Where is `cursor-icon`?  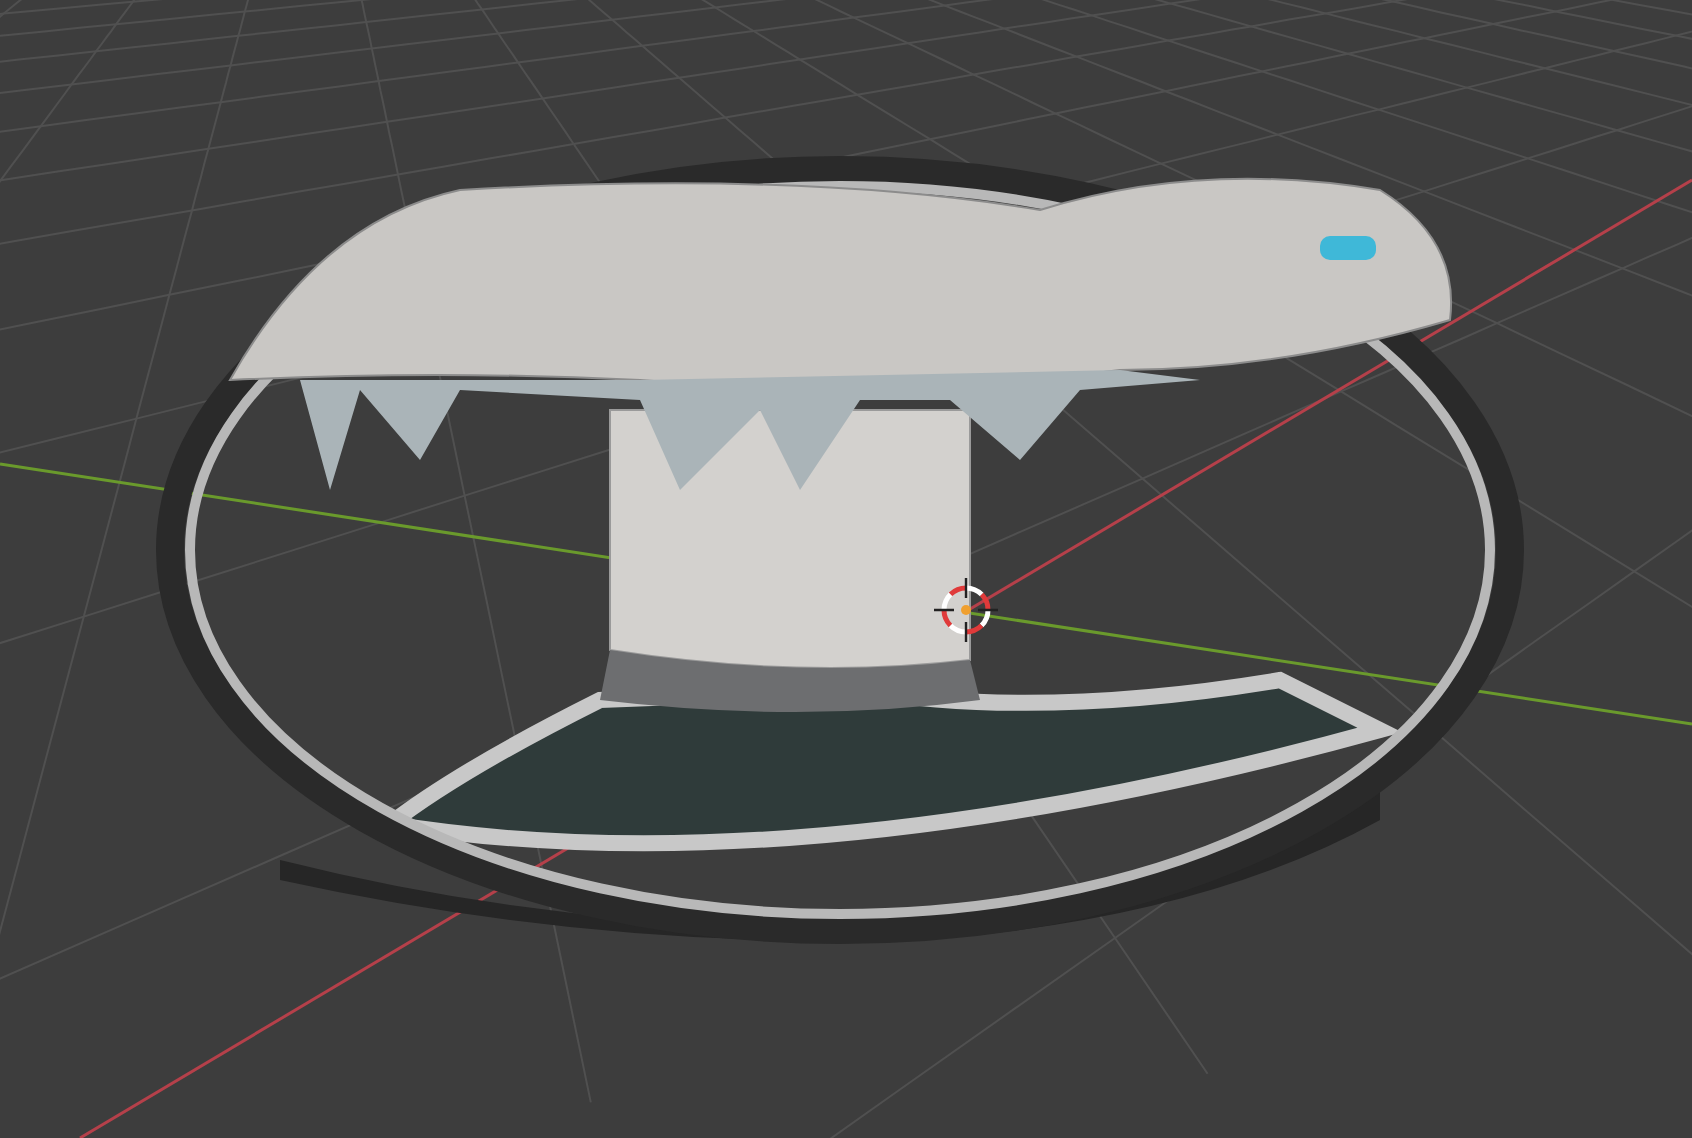
cursor-icon is located at coordinates (966, 610).